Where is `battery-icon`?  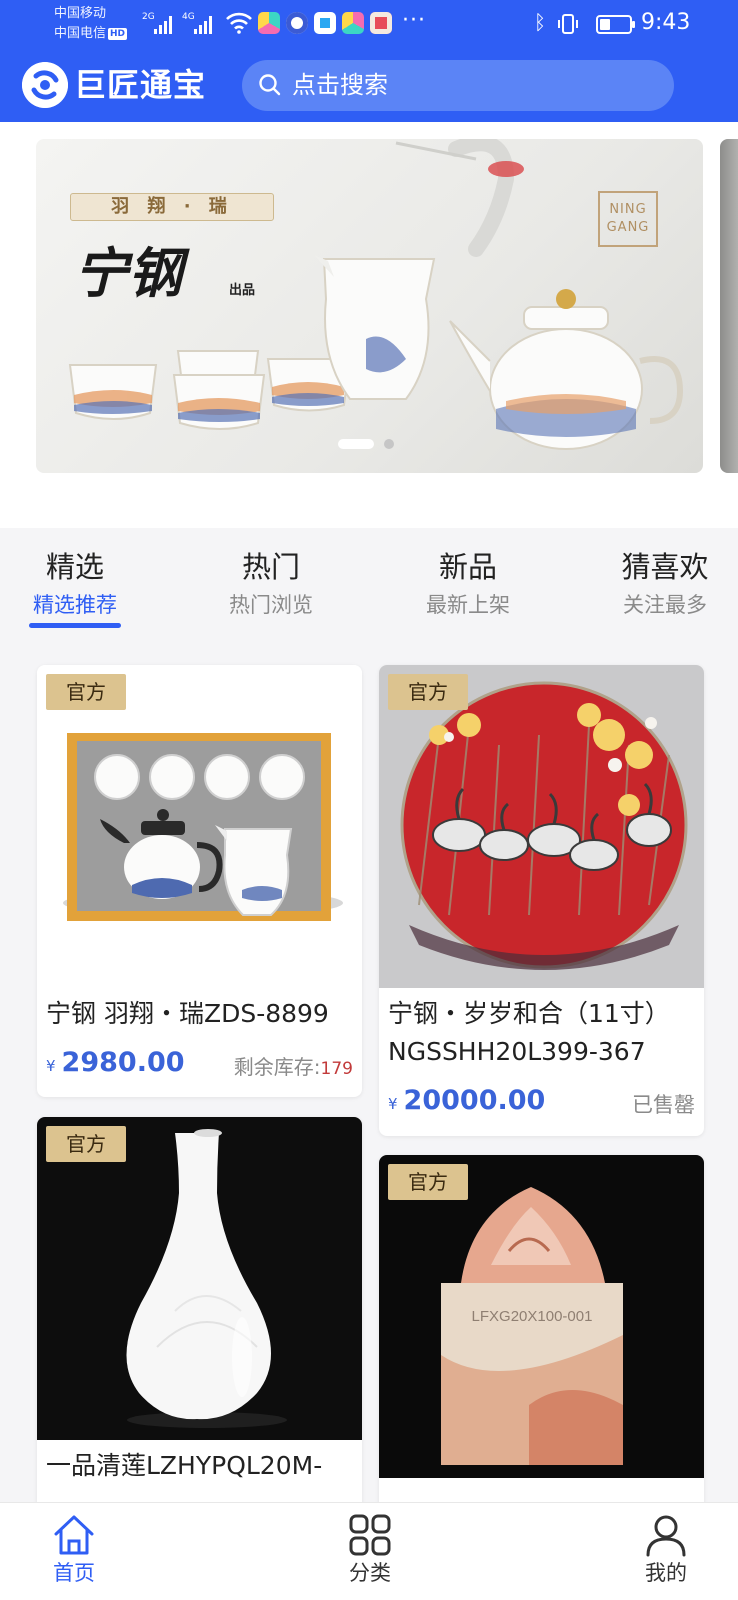 battery-icon is located at coordinates (615, 24).